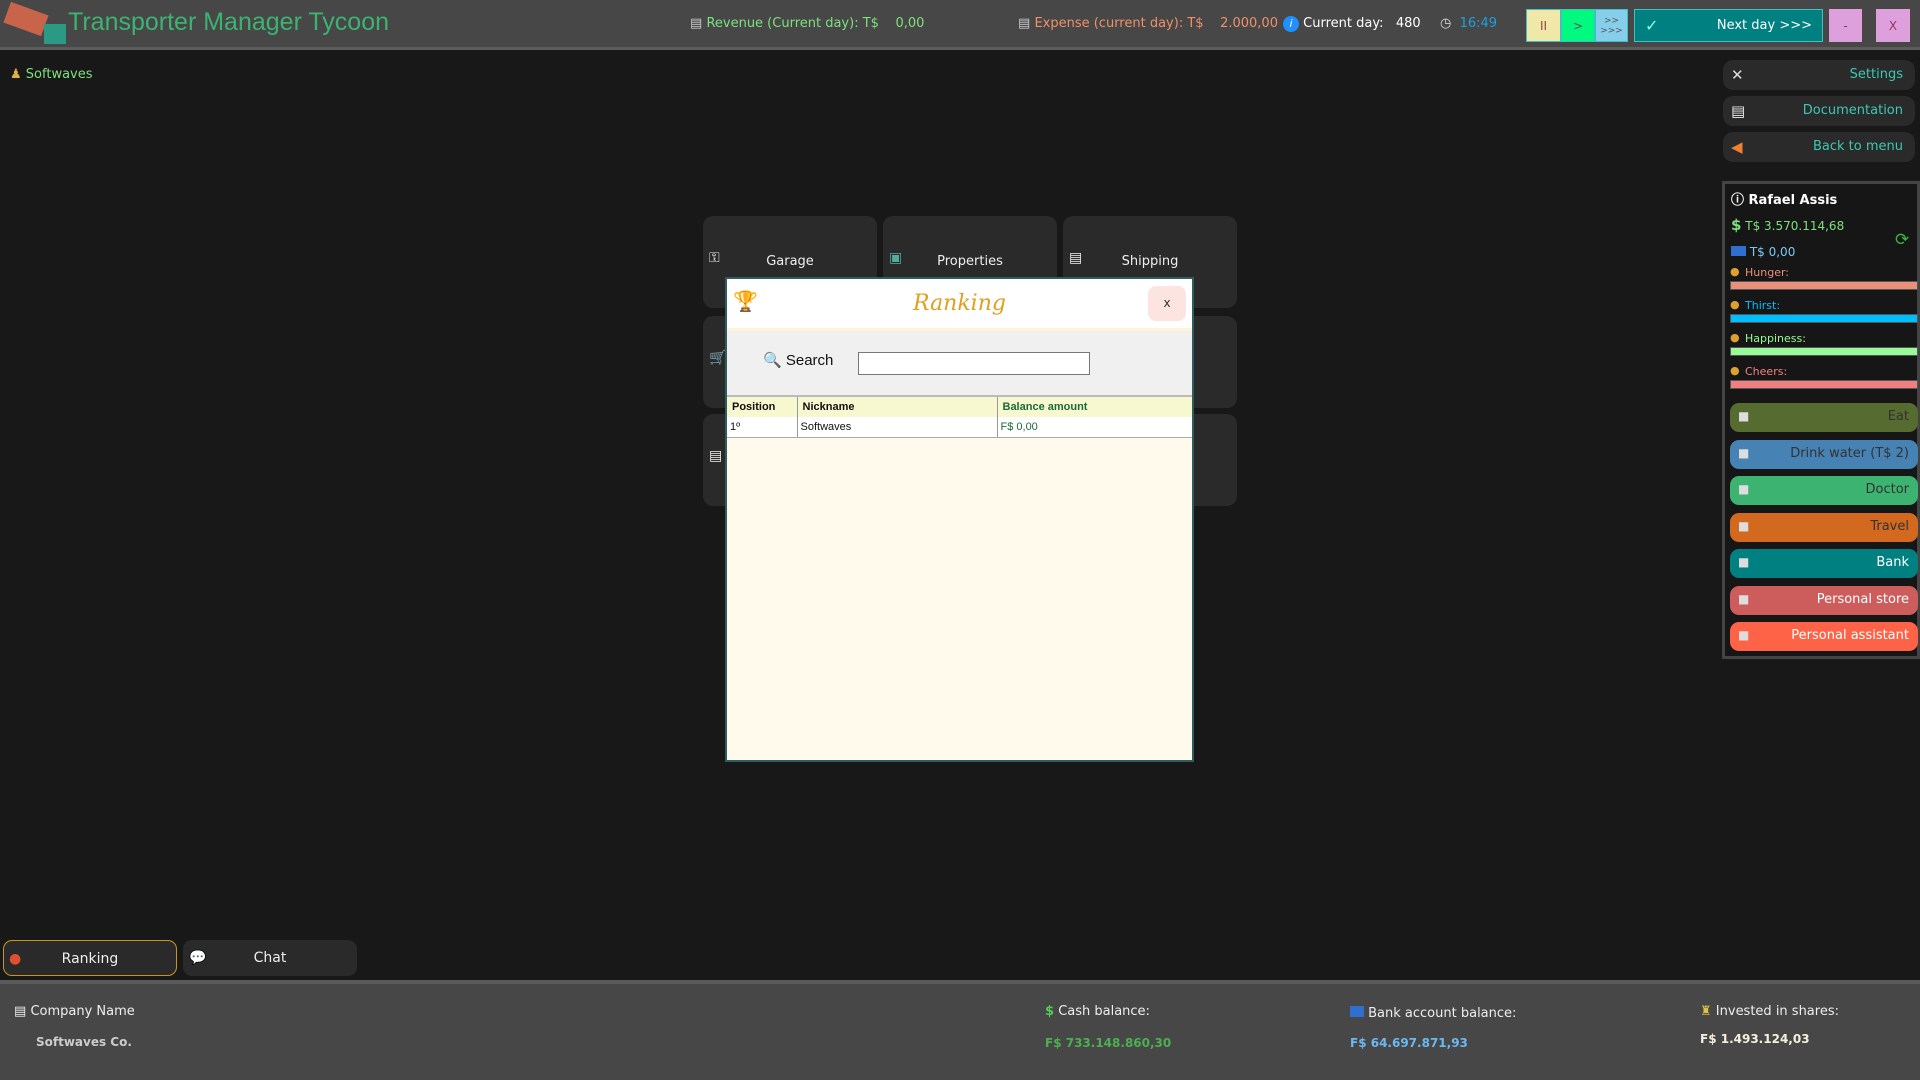 This screenshot has width=1920, height=1080. What do you see at coordinates (1775, 338) in the screenshot?
I see `need-label: Happiness:` at bounding box center [1775, 338].